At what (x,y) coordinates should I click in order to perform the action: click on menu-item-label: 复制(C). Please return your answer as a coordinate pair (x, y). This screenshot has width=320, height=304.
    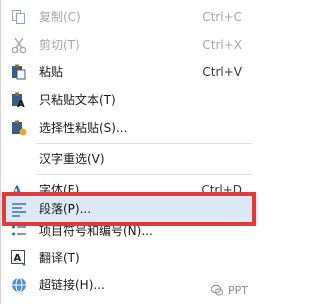
    Looking at the image, I should click on (60, 17).